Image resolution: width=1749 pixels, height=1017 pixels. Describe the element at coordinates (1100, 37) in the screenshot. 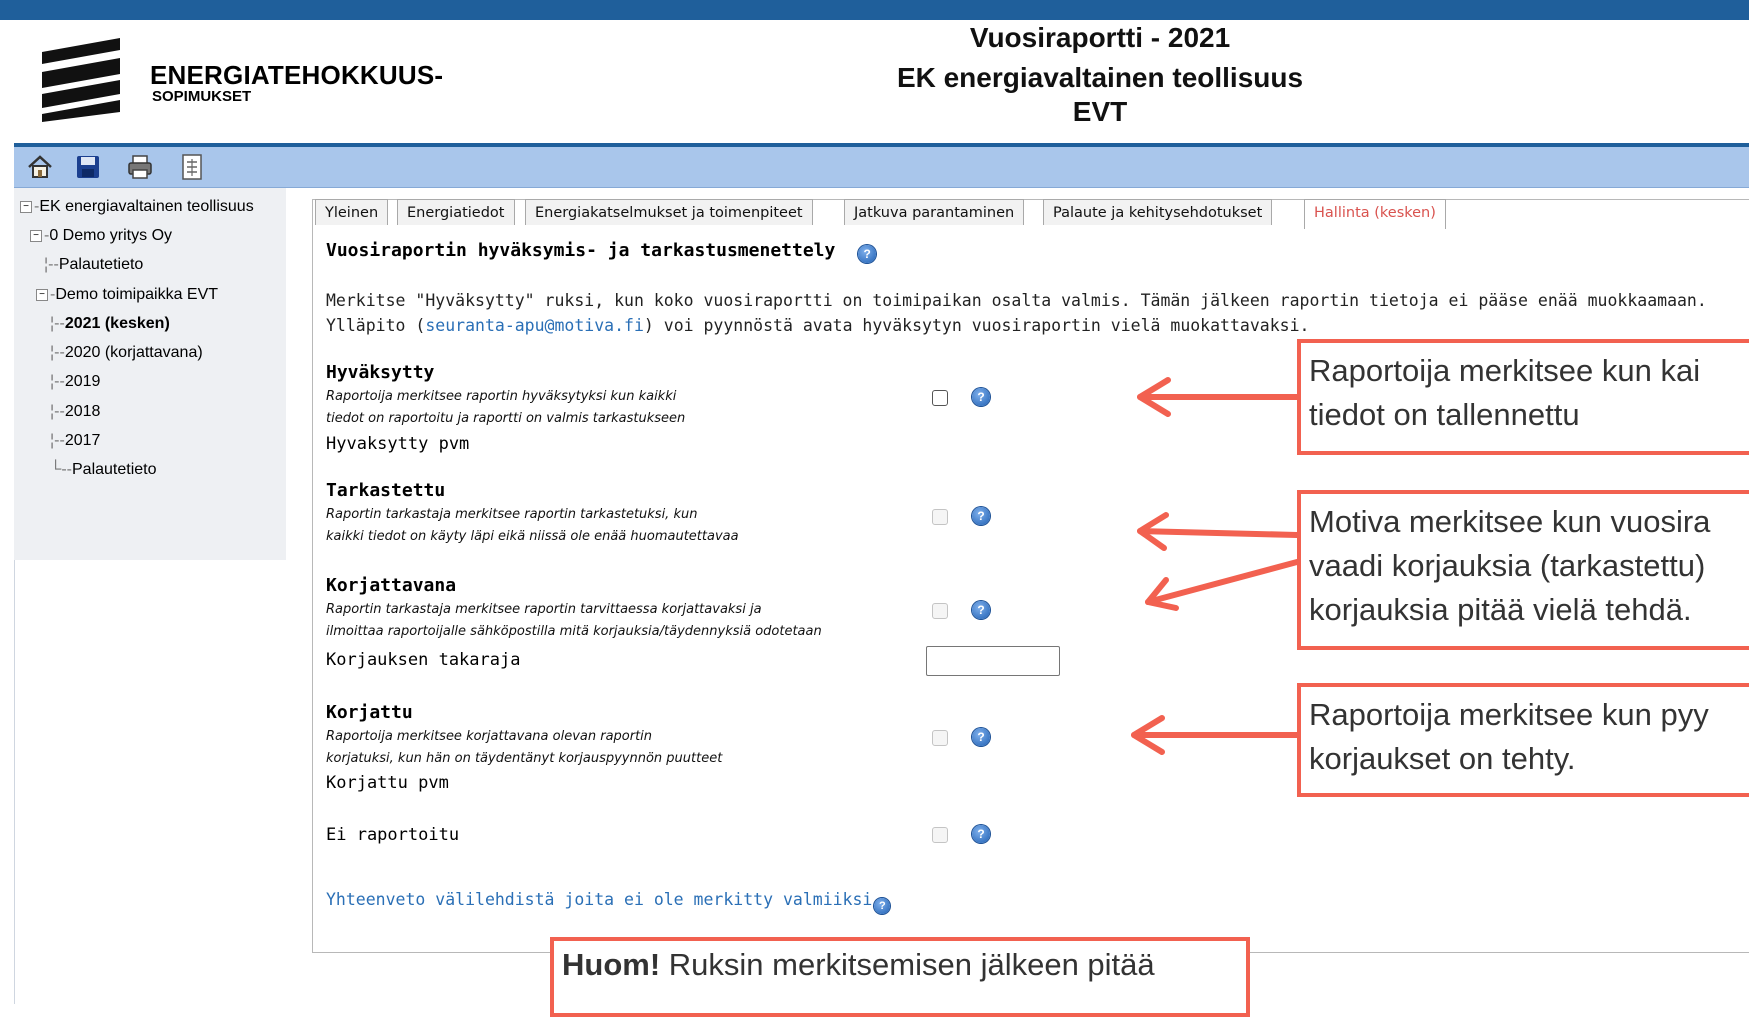

I see `page-title: Vuosiraportti - 2021` at that location.